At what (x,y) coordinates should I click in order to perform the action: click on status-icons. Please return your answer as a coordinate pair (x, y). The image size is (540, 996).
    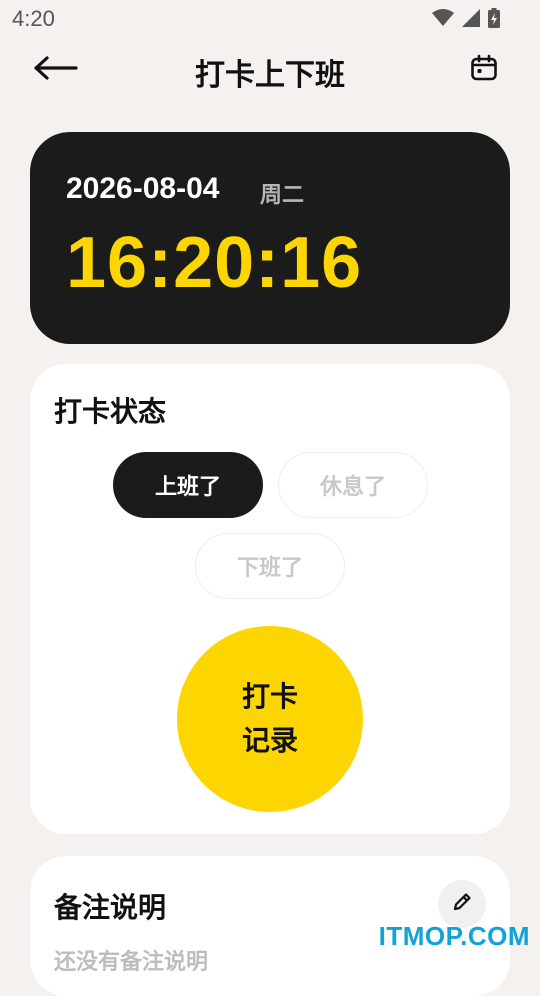
    Looking at the image, I should click on (466, 20).